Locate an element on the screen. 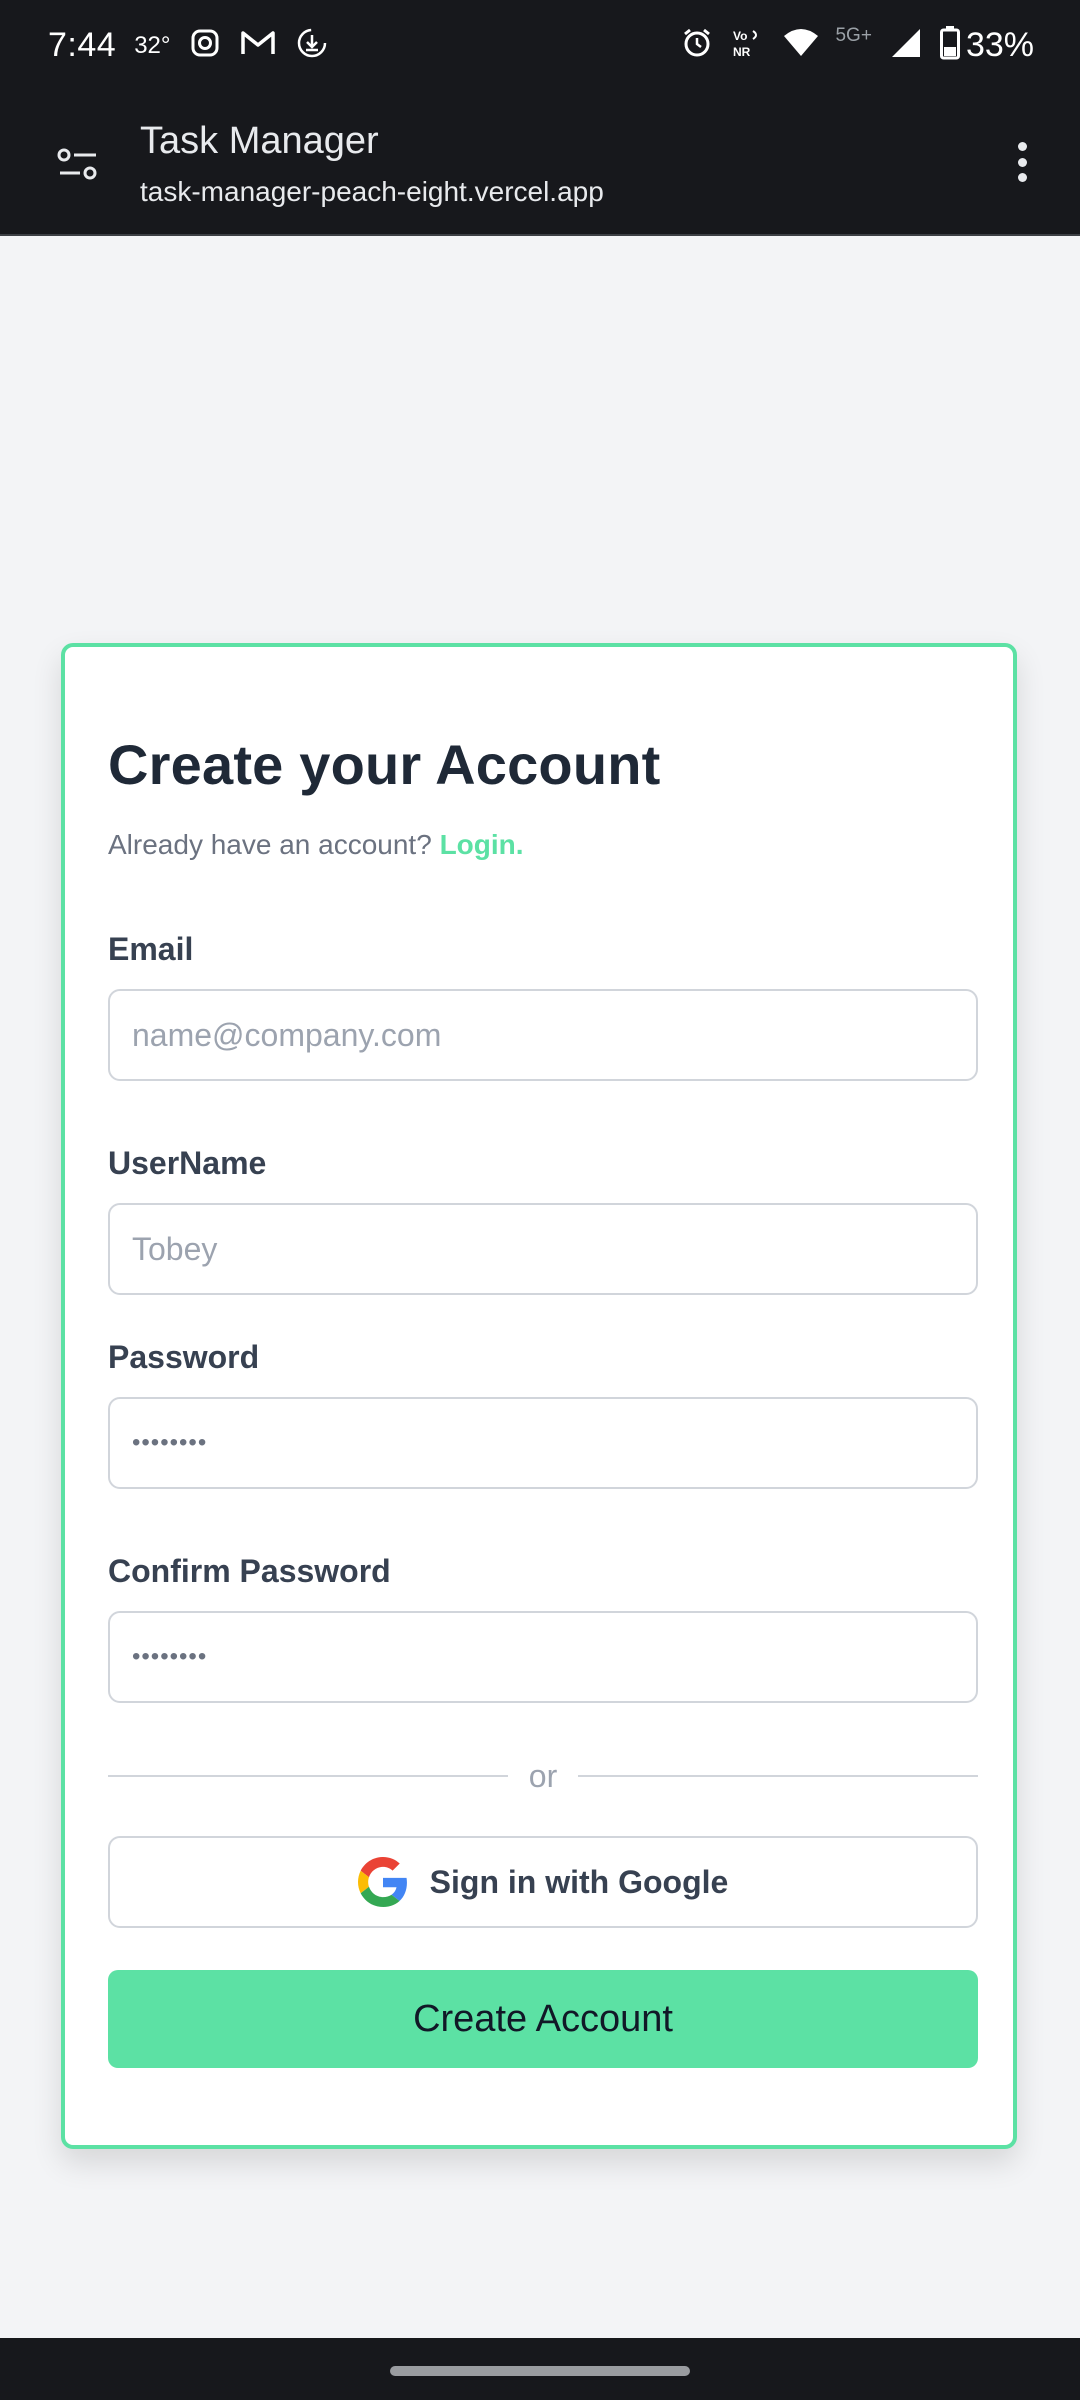  status-time: 7:44 is located at coordinates (82, 45).